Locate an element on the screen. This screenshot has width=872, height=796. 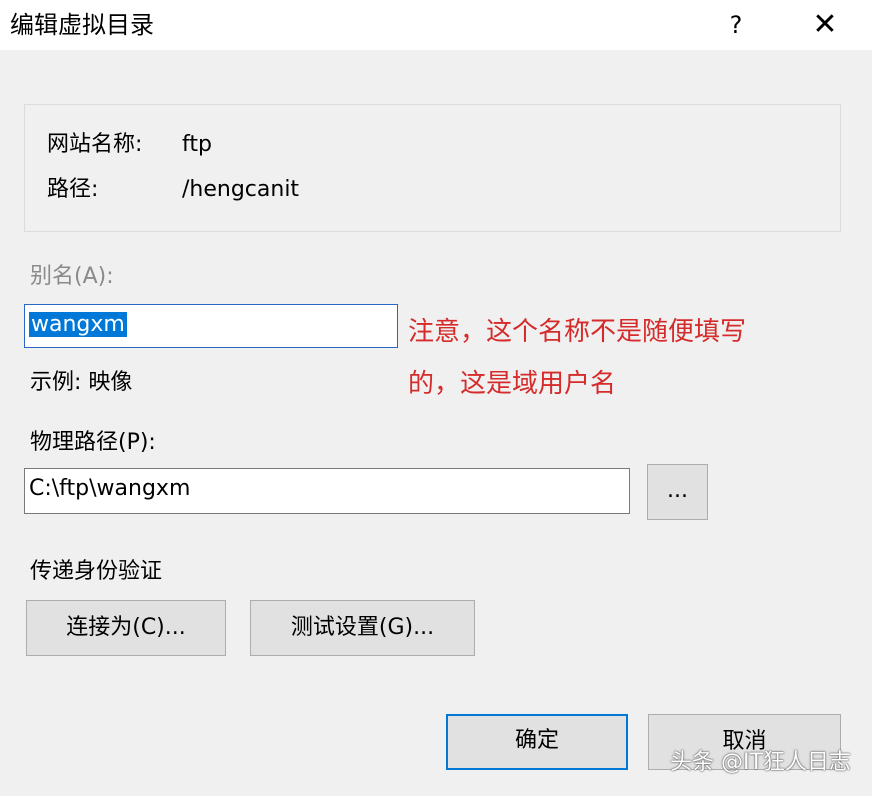
red-annotation: 注意，这个名称不是随便填写 的，这是域用户名 is located at coordinates (618, 358).